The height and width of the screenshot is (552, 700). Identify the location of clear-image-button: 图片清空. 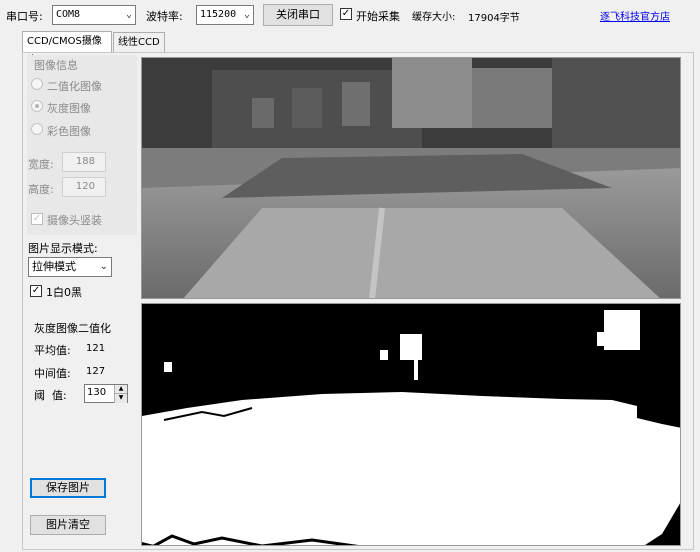
(68, 525).